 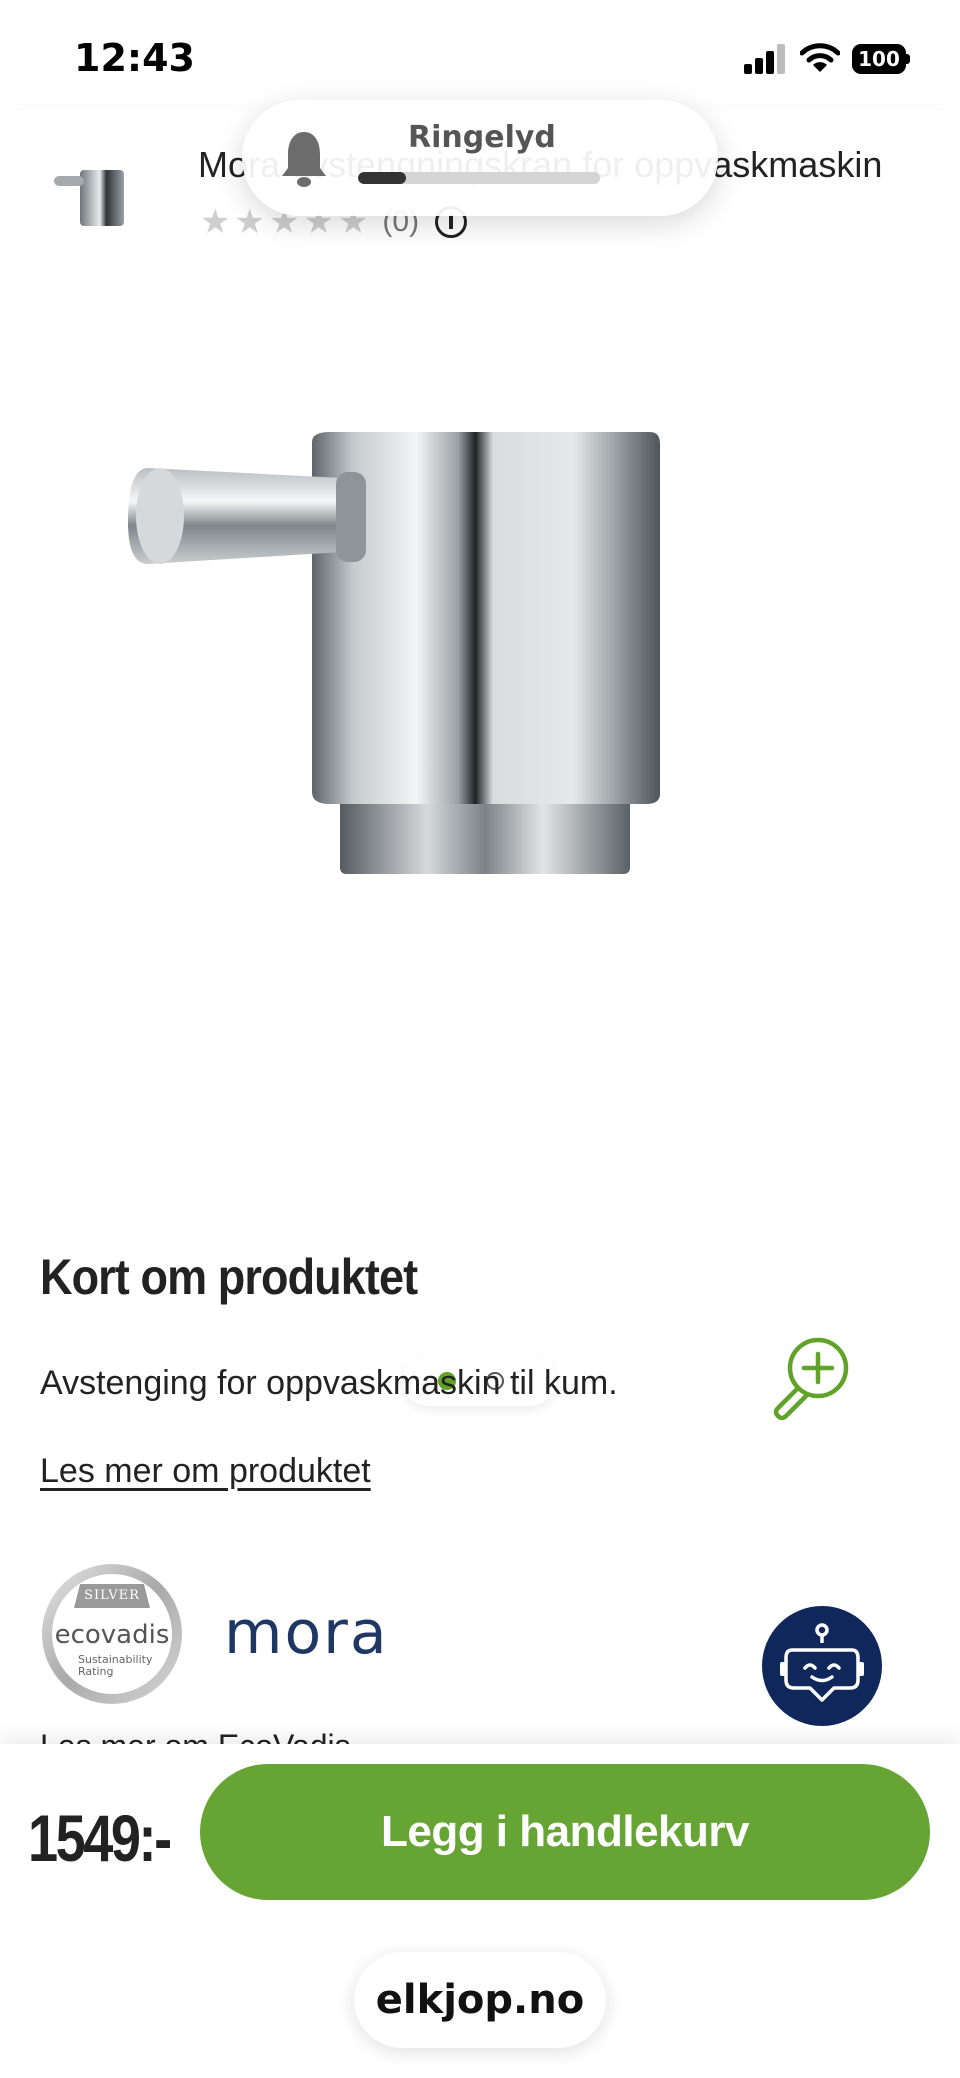 What do you see at coordinates (115, 1666) in the screenshot?
I see `ecovadis-subtitle: Sustainability Rating` at bounding box center [115, 1666].